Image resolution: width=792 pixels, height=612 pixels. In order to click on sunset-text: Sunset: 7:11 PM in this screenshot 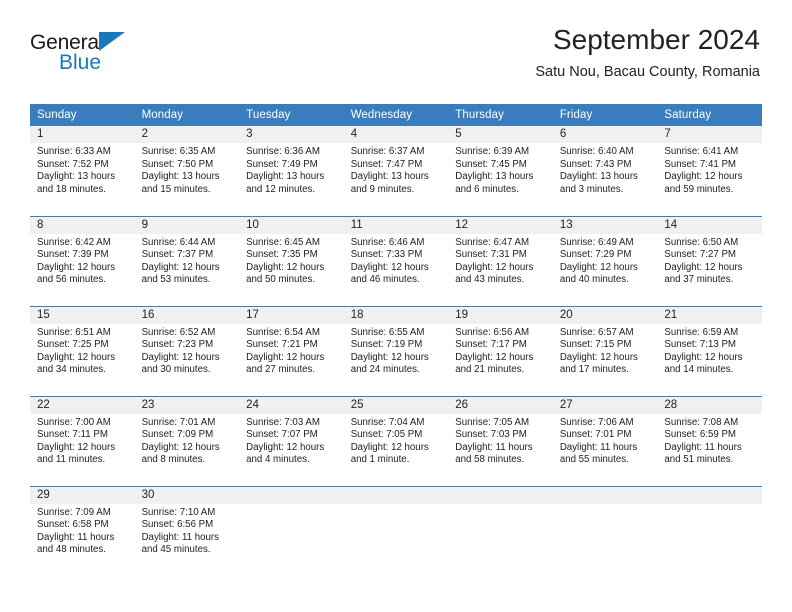, I will do `click(72, 435)`.